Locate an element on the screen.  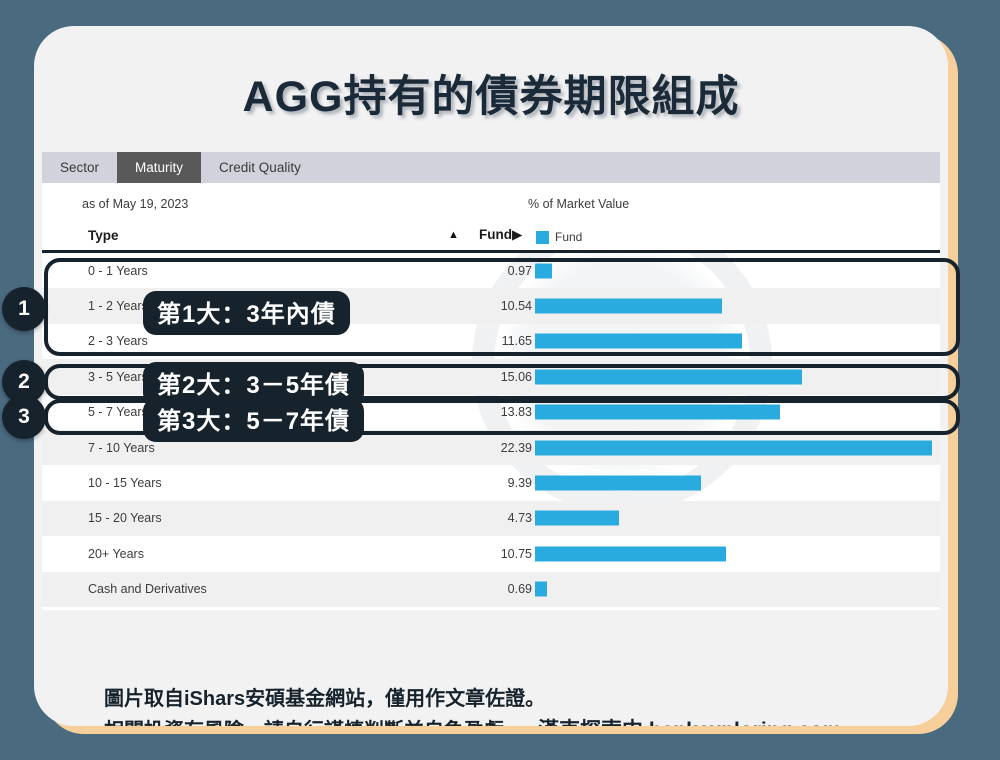
row-label: 15 - 20 Years is located at coordinates (125, 518).